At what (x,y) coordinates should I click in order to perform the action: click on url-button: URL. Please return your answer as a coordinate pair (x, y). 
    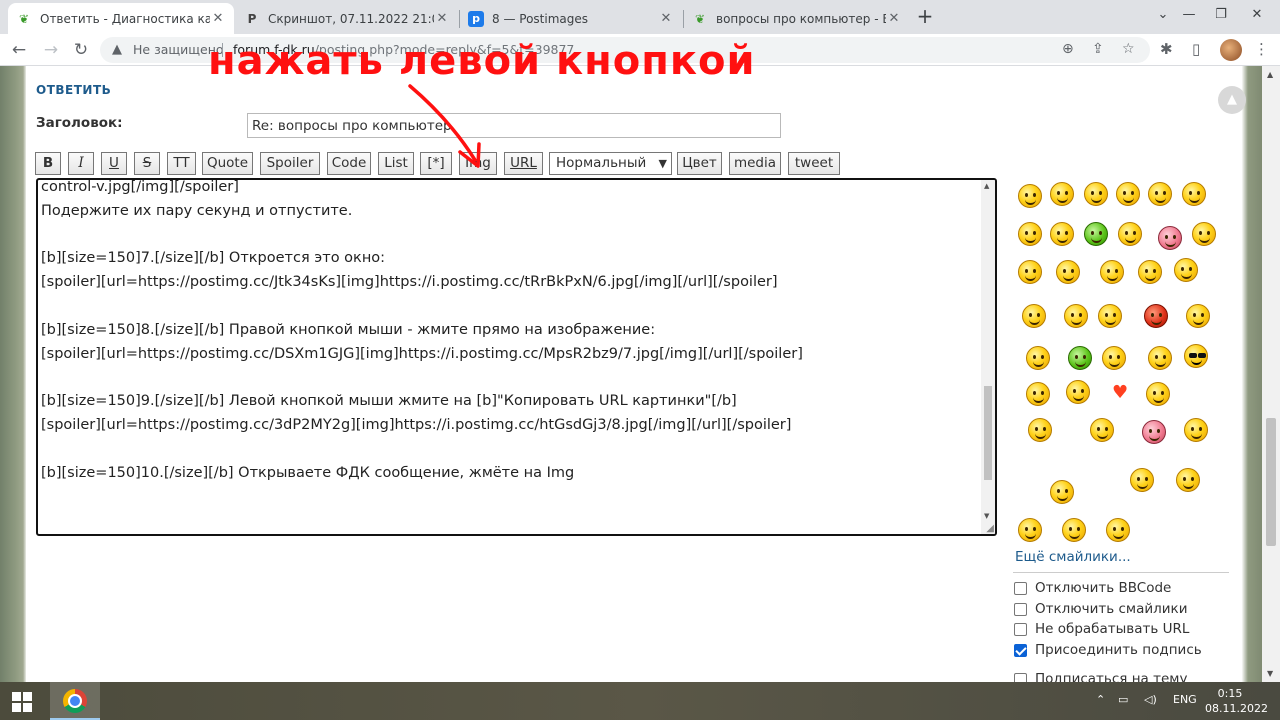
    Looking at the image, I should click on (523, 163).